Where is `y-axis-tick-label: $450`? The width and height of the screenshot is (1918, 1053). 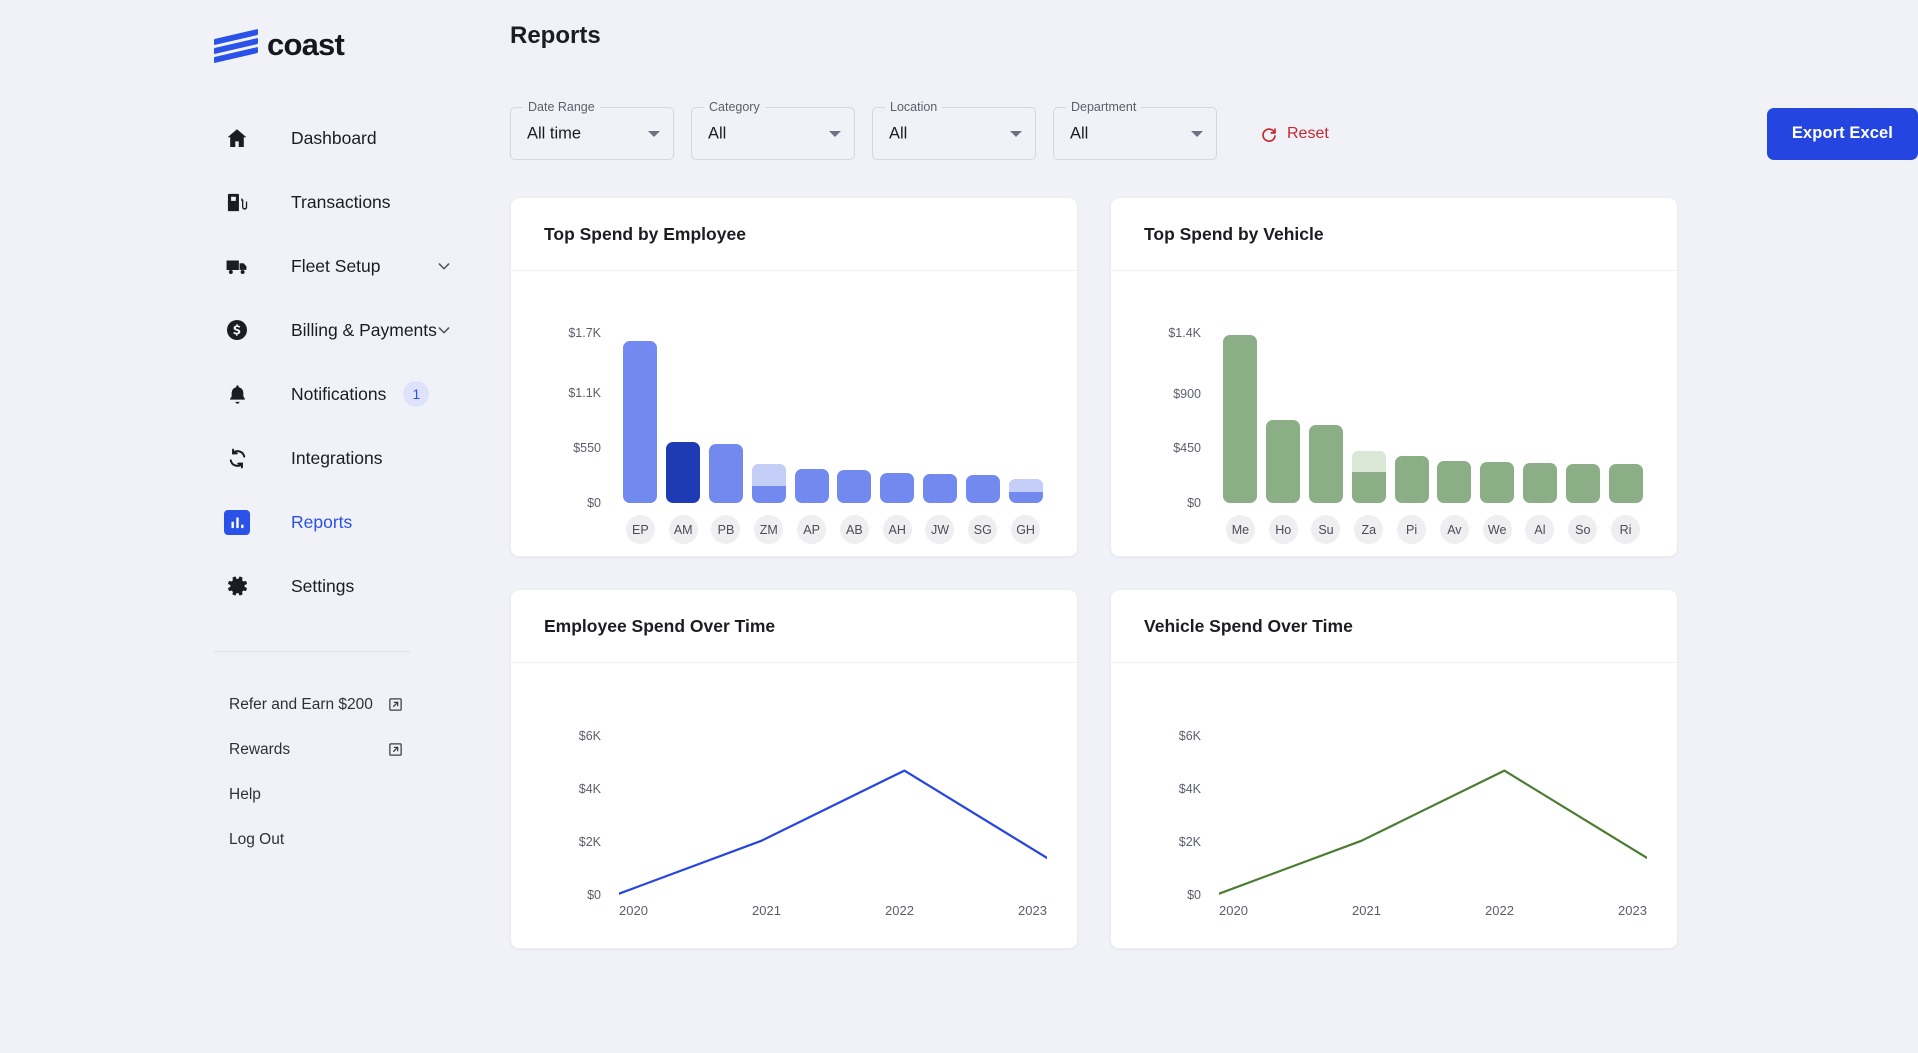
y-axis-tick-label: $450 is located at coordinates (1187, 448).